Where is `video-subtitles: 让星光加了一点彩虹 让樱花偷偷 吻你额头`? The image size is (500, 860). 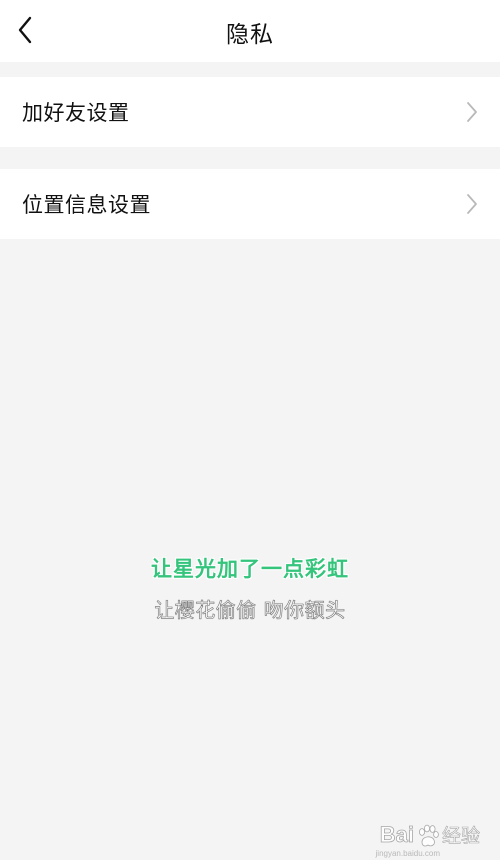 video-subtitles: 让星光加了一点彩虹 让樱花偷偷 吻你额头 is located at coordinates (250, 588).